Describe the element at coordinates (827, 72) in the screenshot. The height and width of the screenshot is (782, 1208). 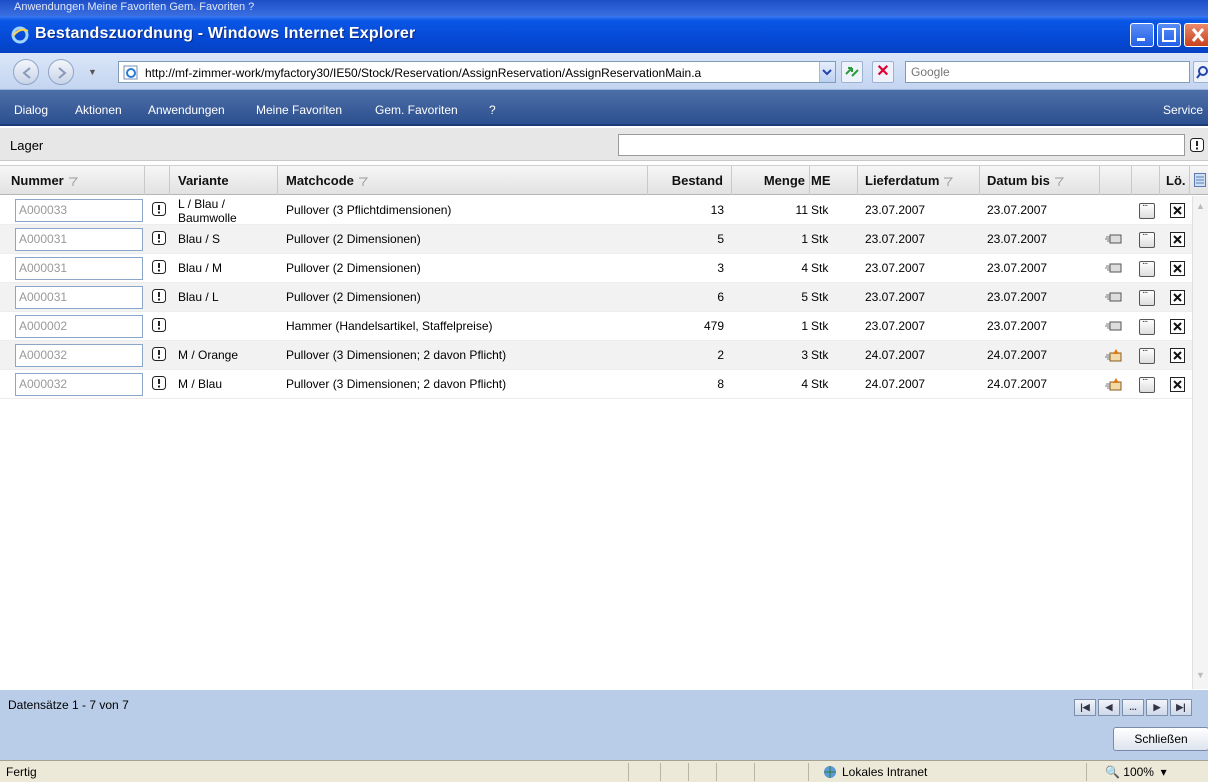
I see `address-dropdown-button` at that location.